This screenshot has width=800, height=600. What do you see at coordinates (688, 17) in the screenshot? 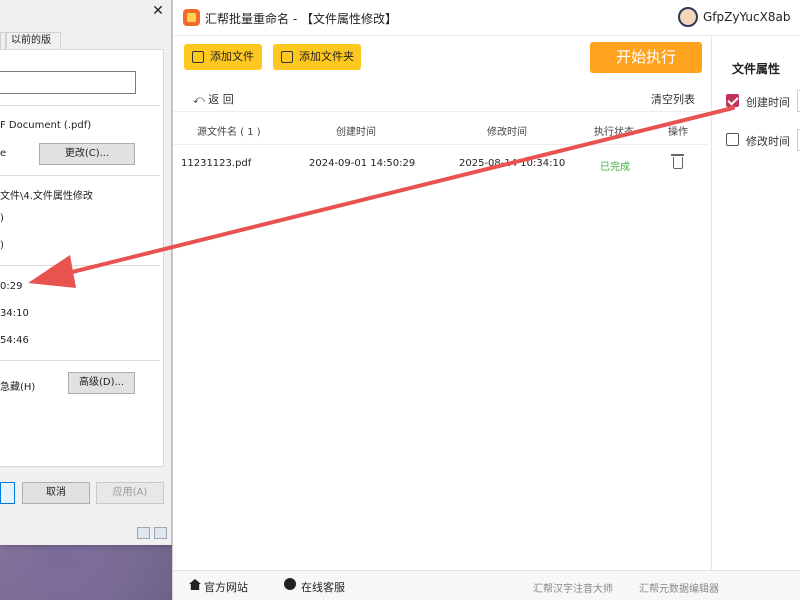
I see `avatar` at bounding box center [688, 17].